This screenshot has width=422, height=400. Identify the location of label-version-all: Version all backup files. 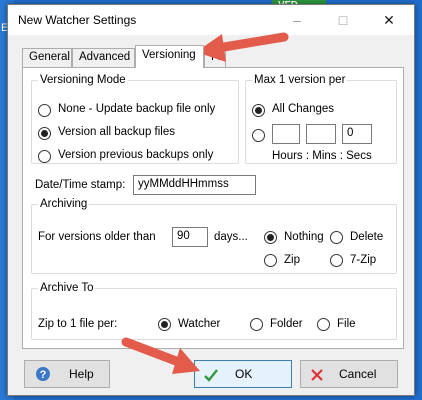
(116, 132).